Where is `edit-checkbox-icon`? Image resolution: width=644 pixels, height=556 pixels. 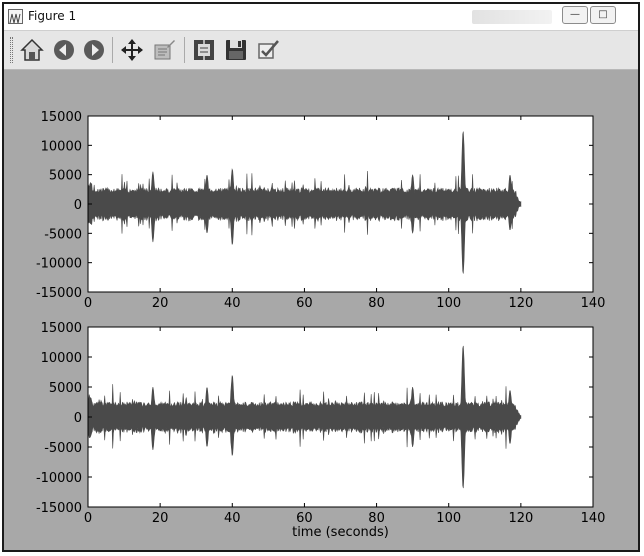
edit-checkbox-icon is located at coordinates (268, 49).